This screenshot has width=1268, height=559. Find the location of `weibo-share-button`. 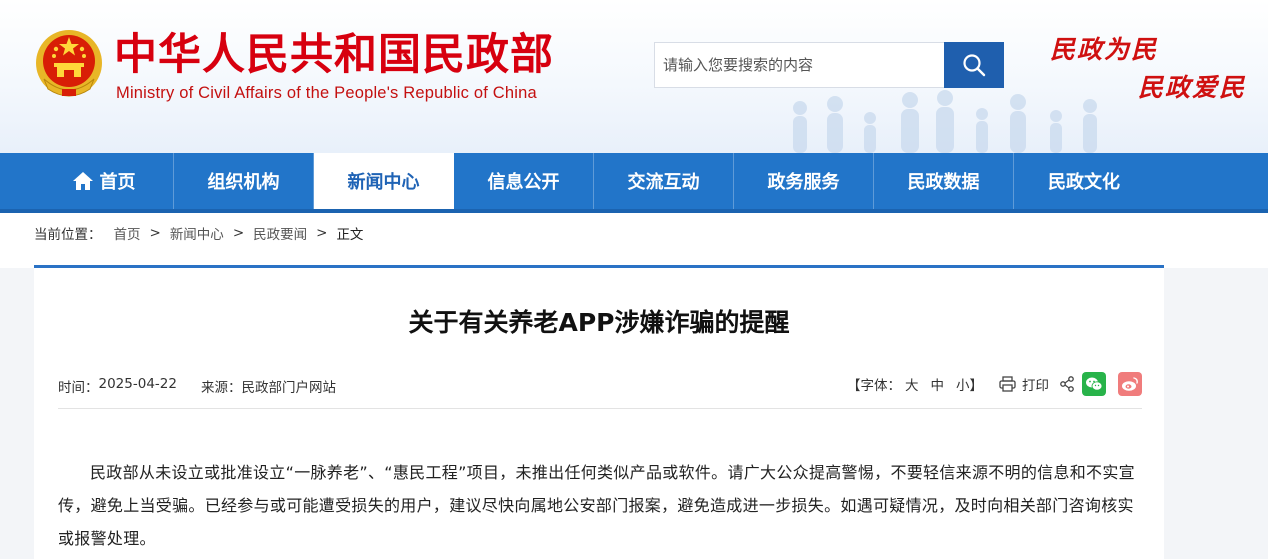

weibo-share-button is located at coordinates (1130, 384).